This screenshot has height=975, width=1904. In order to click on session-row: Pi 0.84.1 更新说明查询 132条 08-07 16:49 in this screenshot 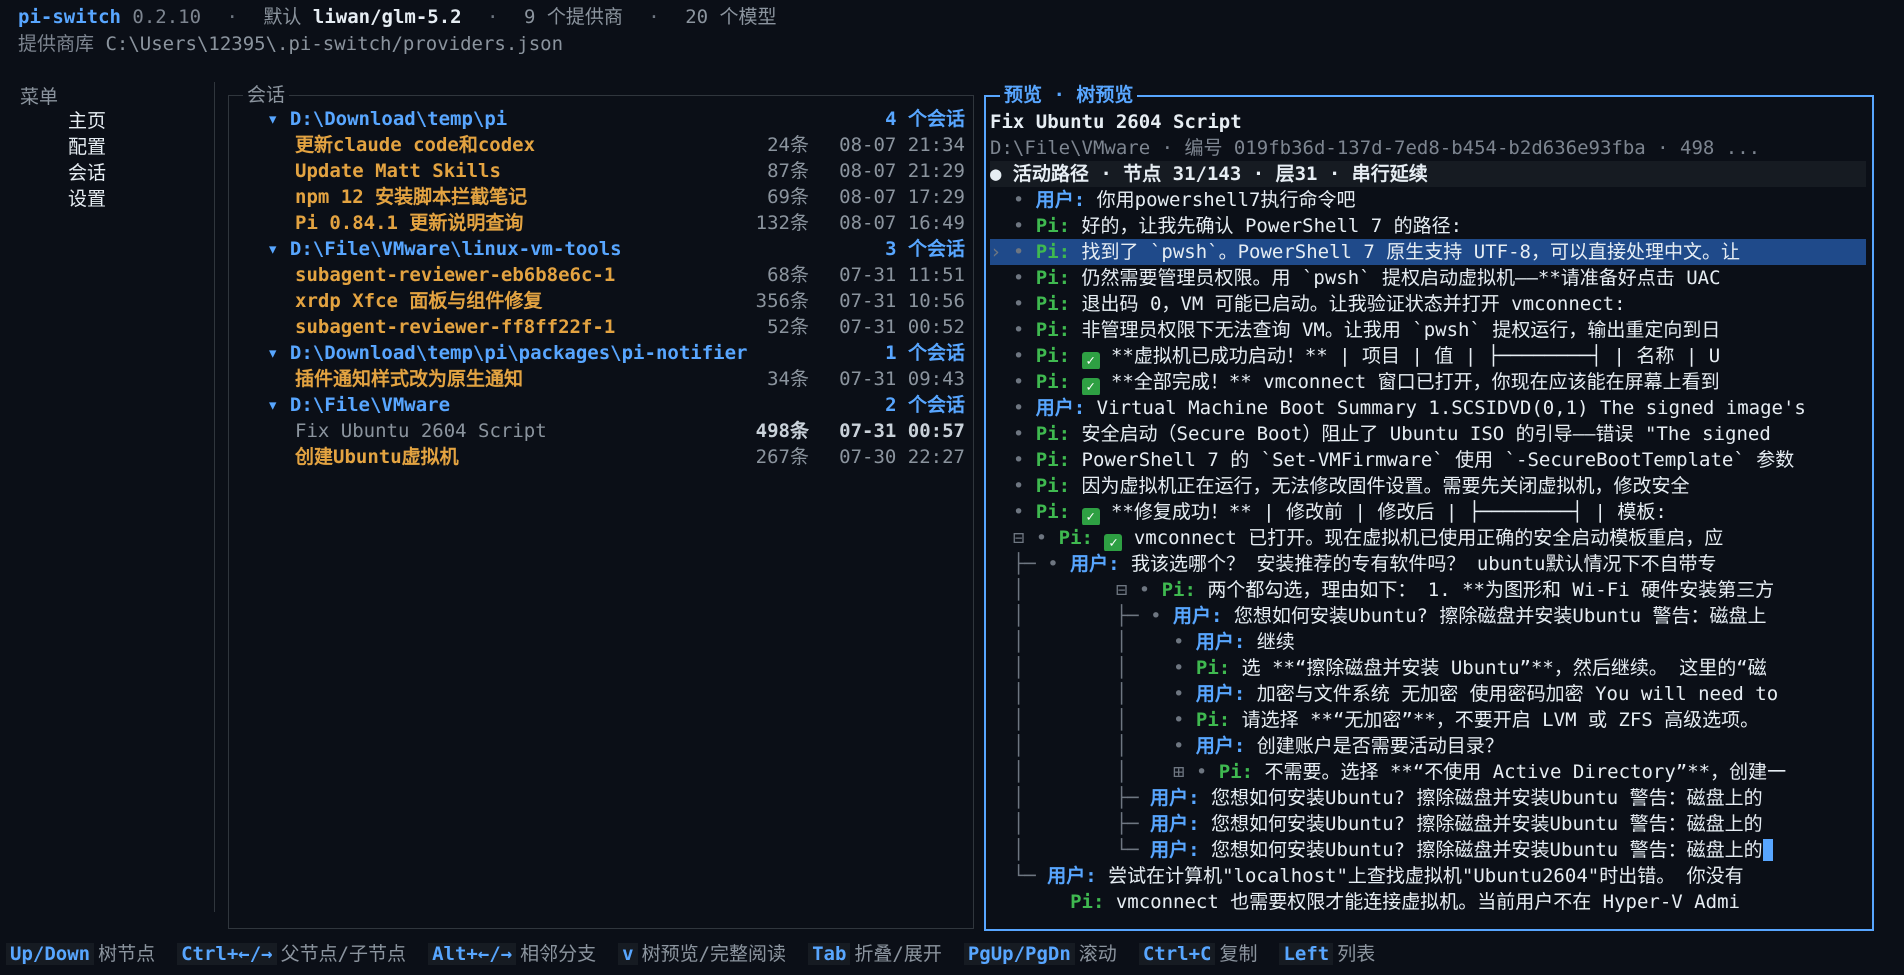, I will do `click(601, 223)`.